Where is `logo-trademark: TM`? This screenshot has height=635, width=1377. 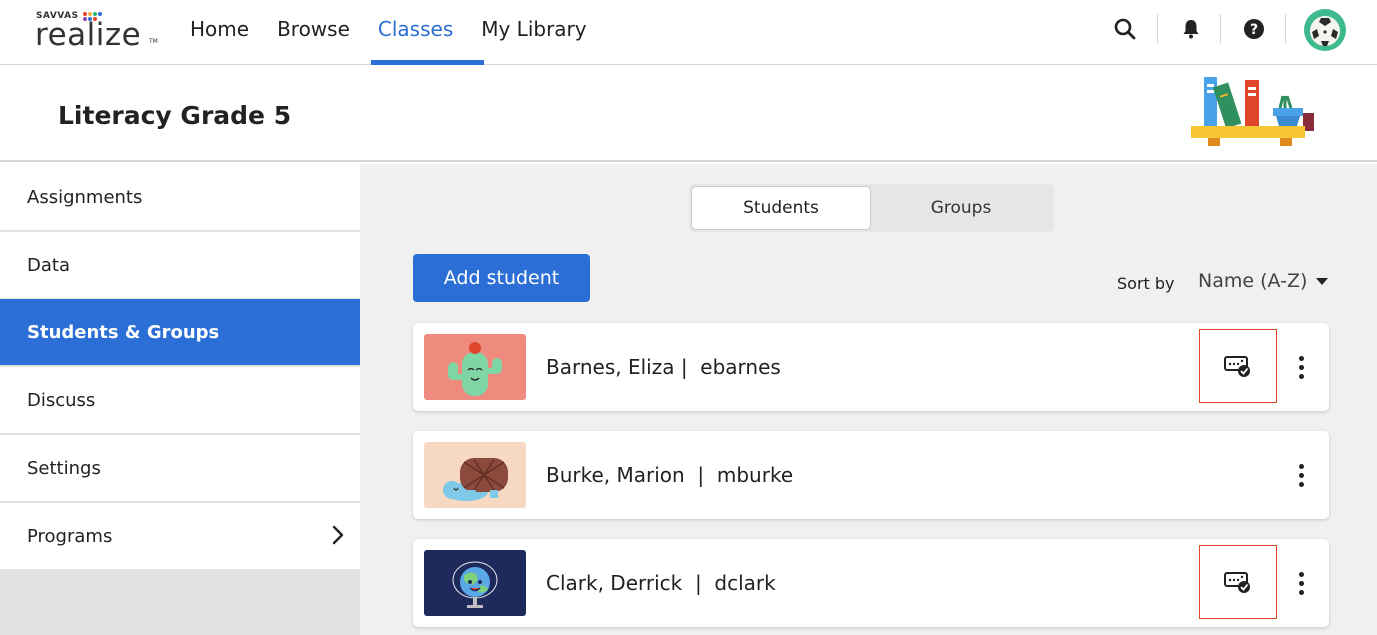
logo-trademark: TM is located at coordinates (153, 41).